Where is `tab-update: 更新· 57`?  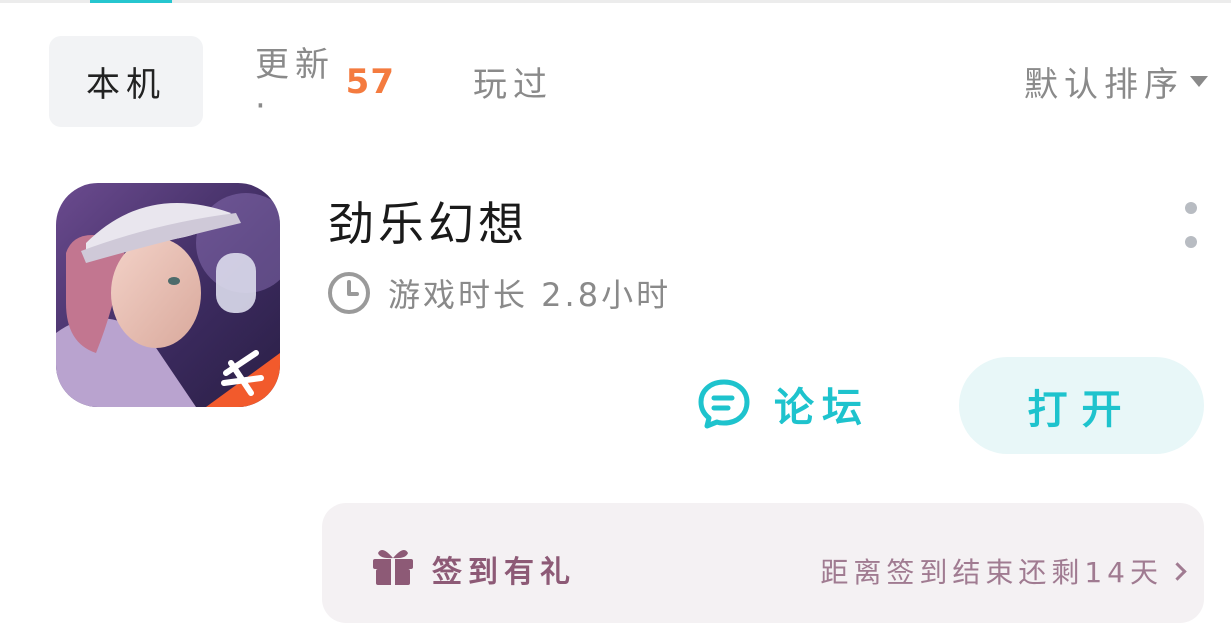 tab-update: 更新· 57 is located at coordinates (325, 81).